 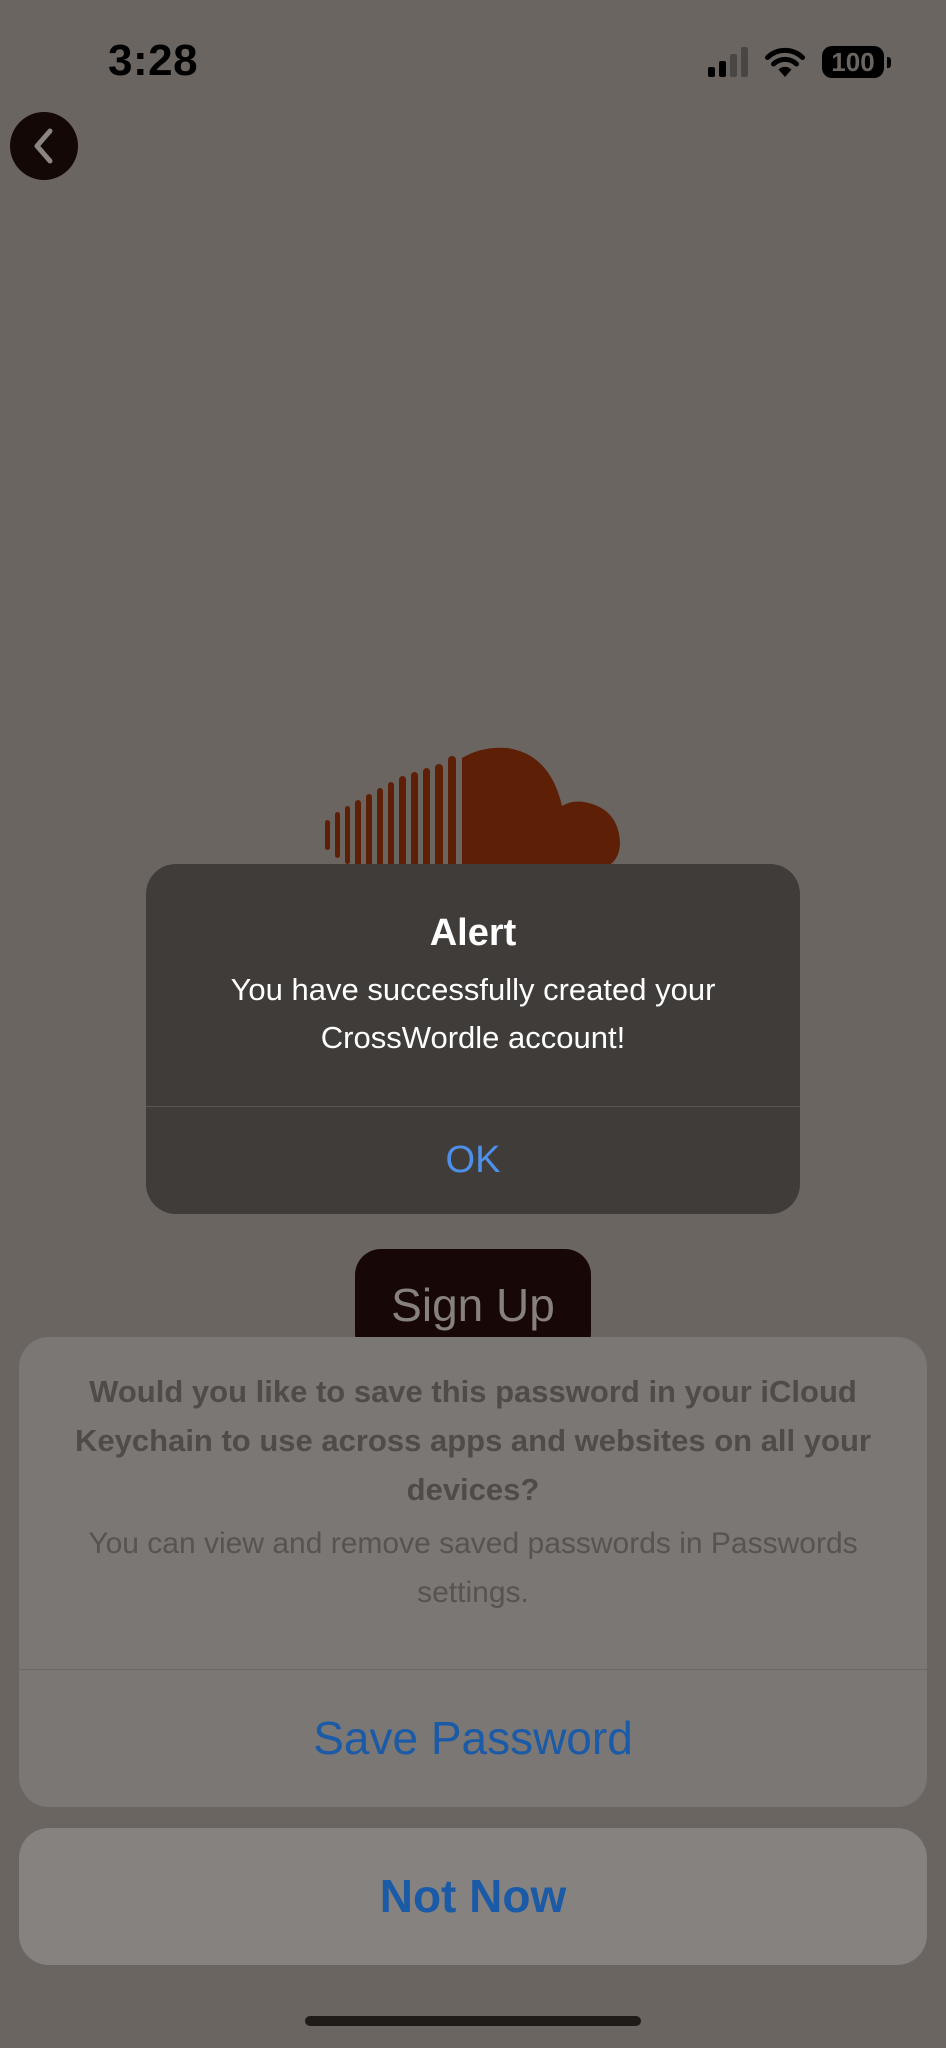 I want to click on cloud-logo-icon, so click(x=472, y=808).